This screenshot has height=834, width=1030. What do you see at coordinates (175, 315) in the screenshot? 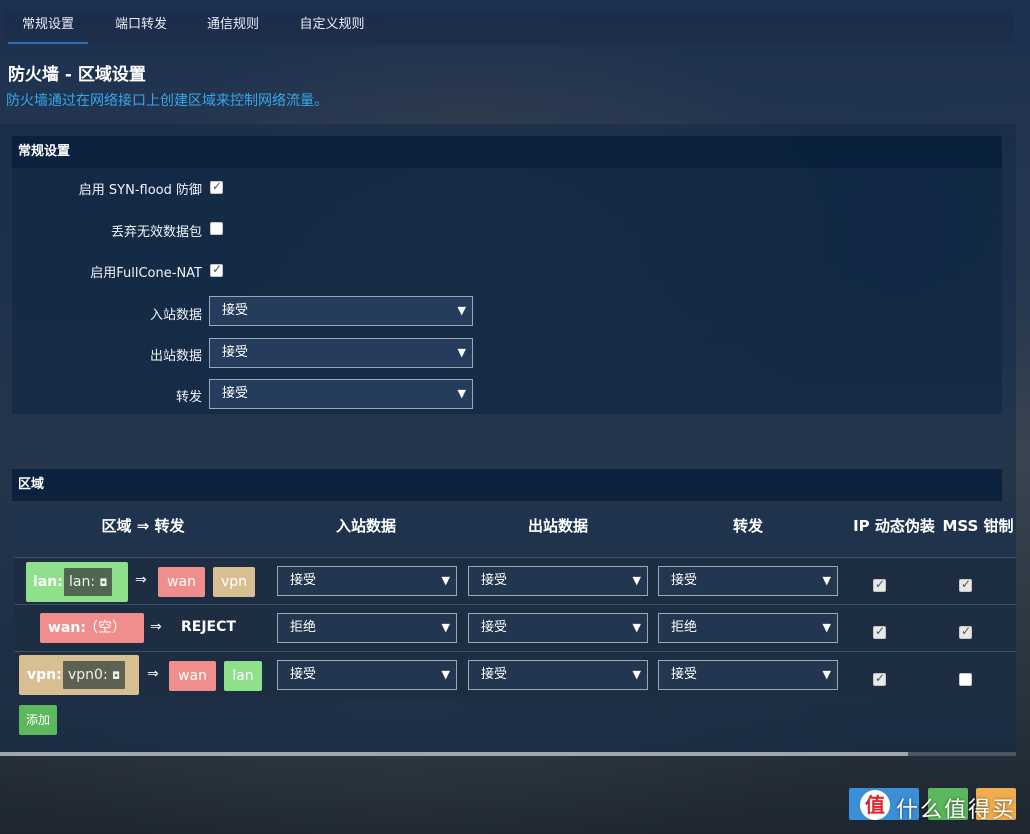
I see `input-label: 入站数据` at bounding box center [175, 315].